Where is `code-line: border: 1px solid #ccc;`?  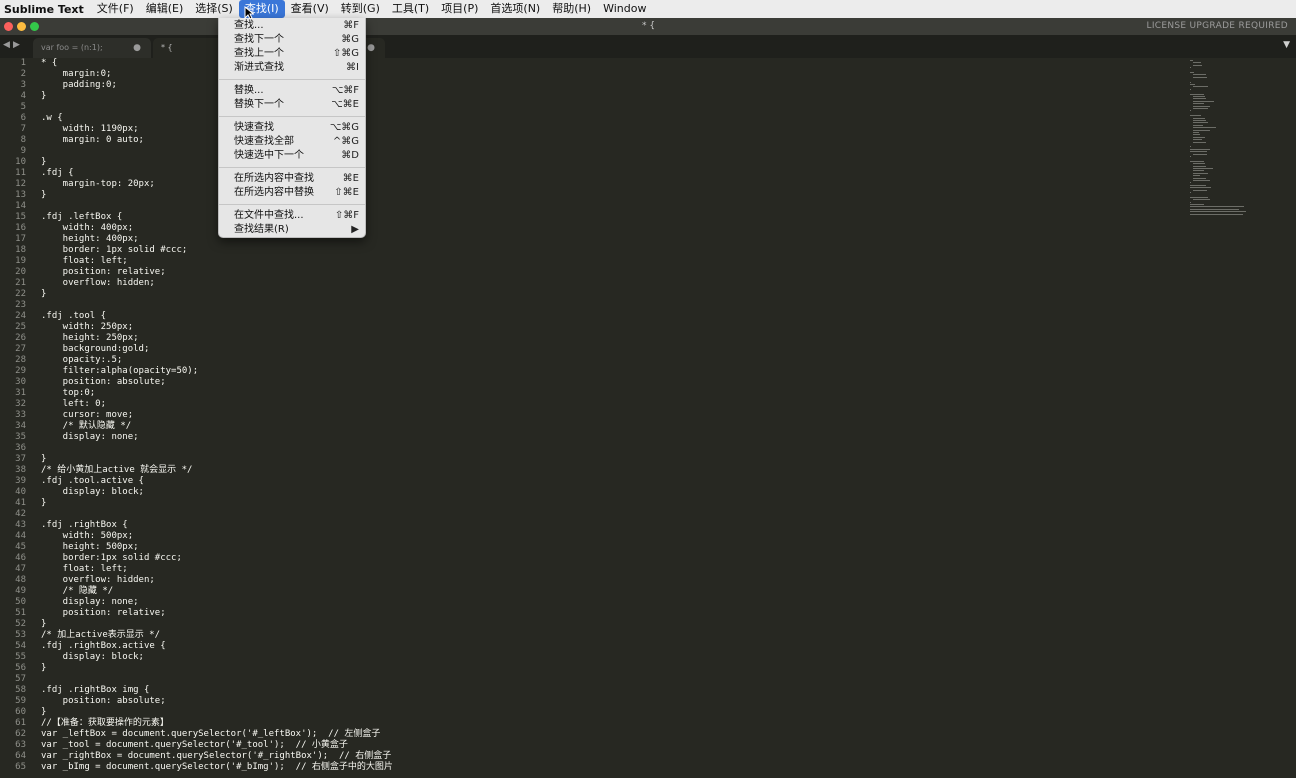 code-line: border: 1px solid #ccc; is located at coordinates (611, 250).